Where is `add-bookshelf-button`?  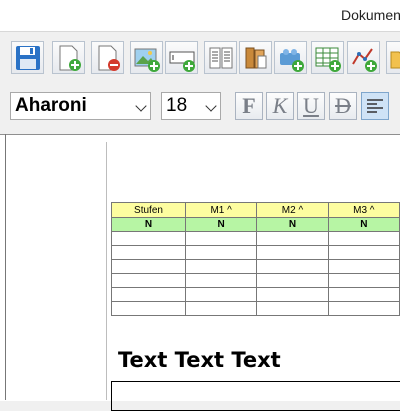 add-bookshelf-button is located at coordinates (255, 57).